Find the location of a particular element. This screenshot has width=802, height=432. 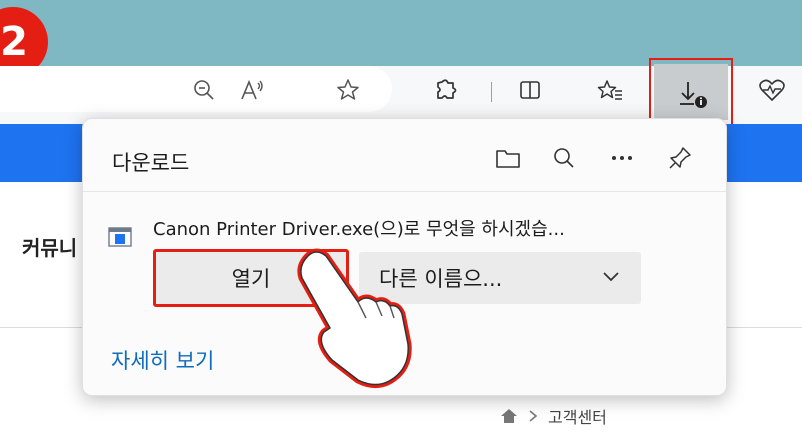

extensions-icon is located at coordinates (446, 90).